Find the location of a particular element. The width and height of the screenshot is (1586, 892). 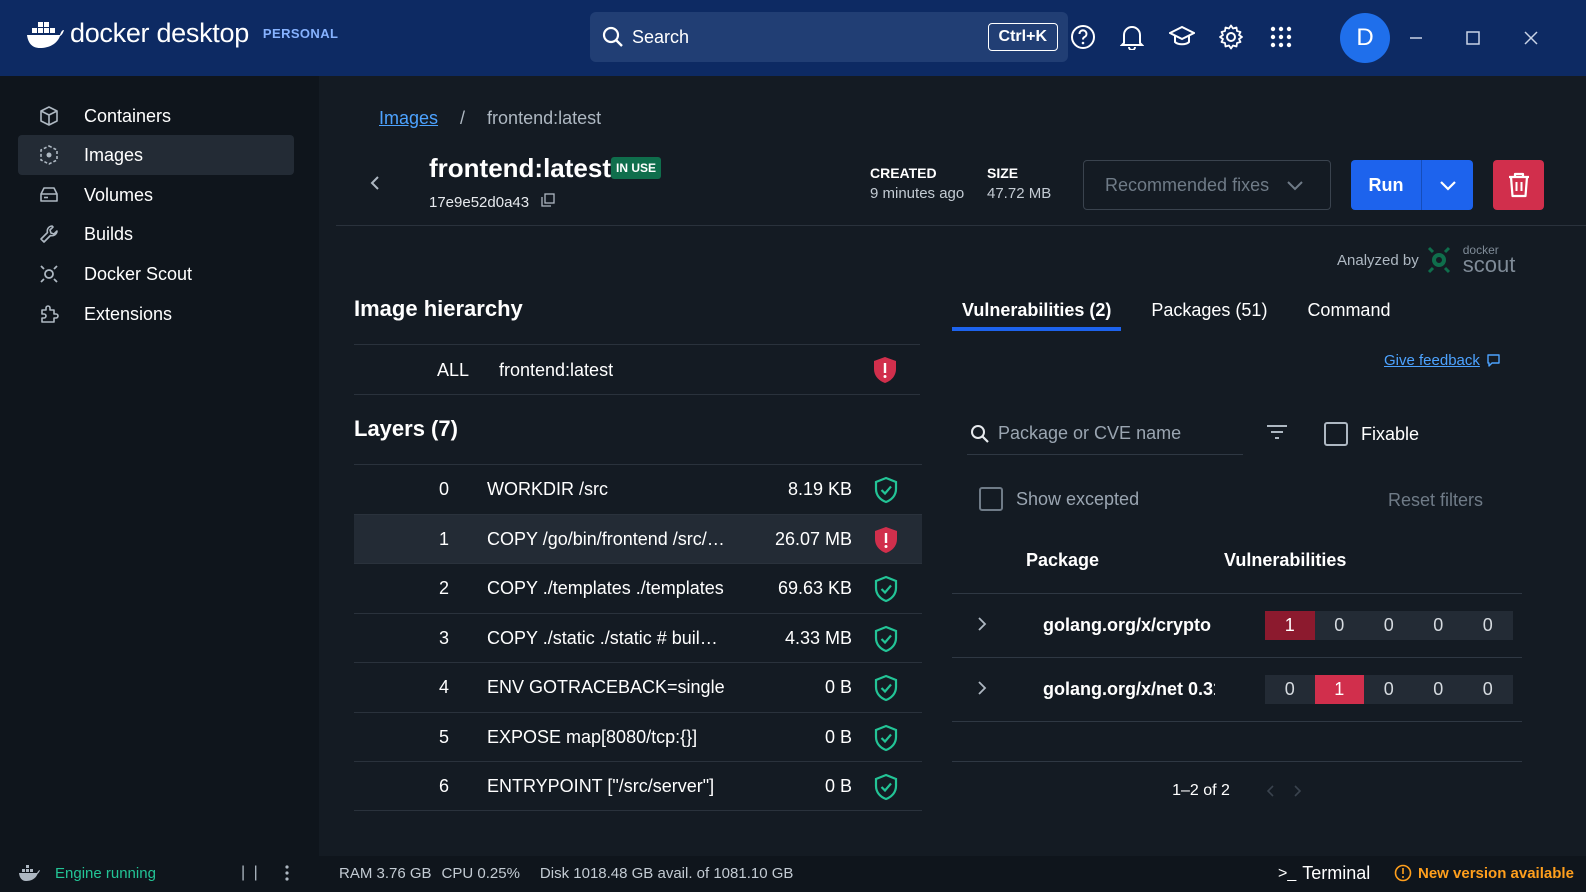

learning-center-icon is located at coordinates (1182, 37).